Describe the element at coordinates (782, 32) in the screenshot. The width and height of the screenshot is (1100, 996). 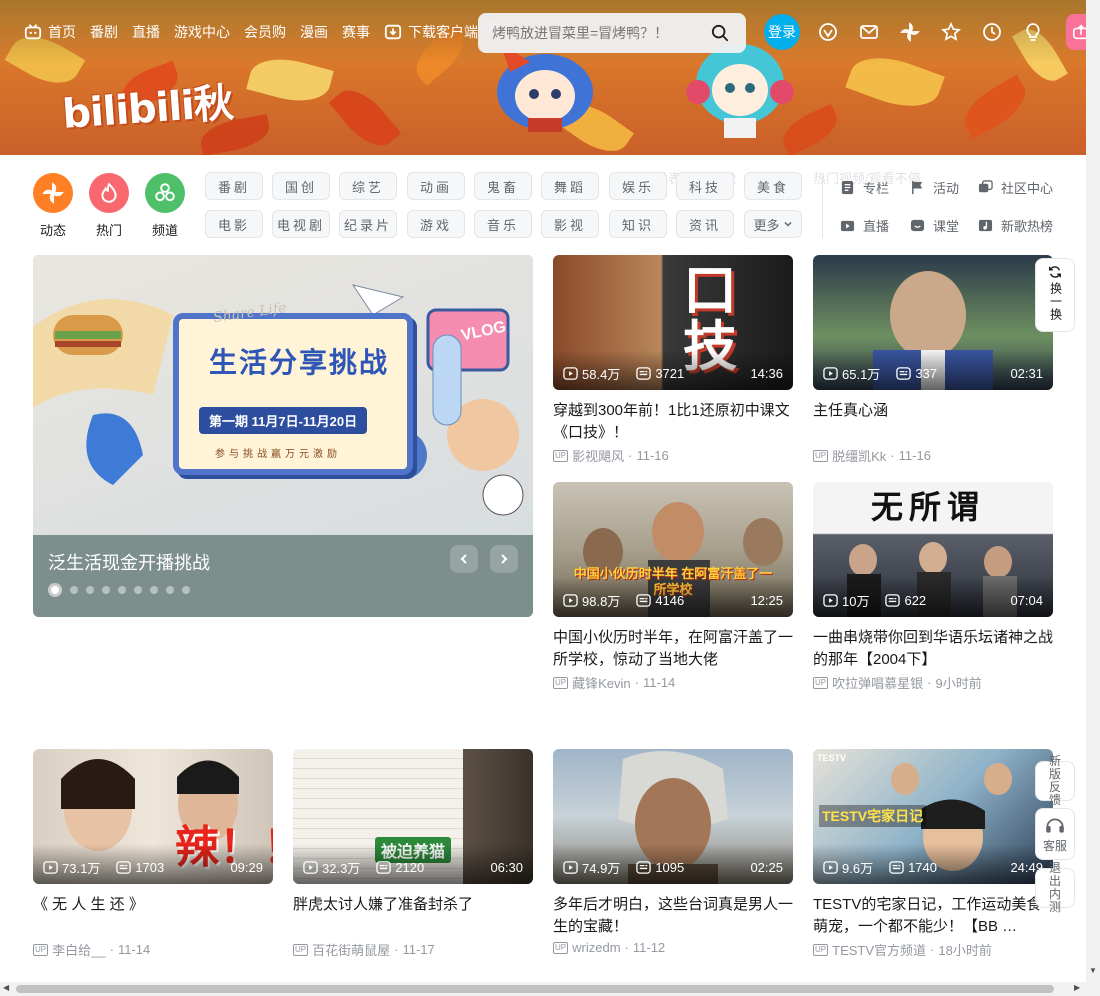
I see `login-button: 登录` at that location.